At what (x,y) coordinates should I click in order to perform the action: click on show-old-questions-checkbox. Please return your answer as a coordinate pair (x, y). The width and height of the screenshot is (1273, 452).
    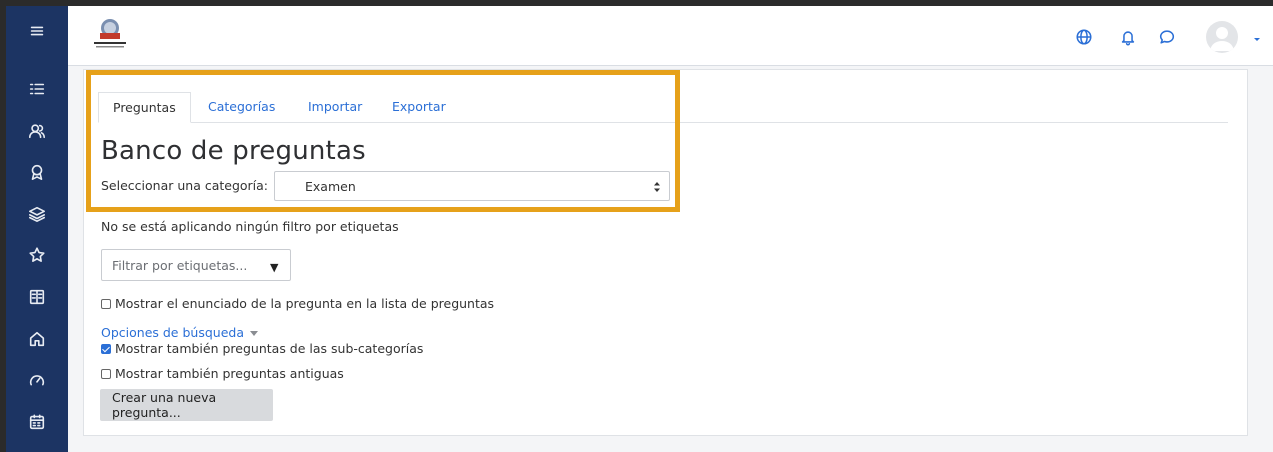
    Looking at the image, I should click on (106, 373).